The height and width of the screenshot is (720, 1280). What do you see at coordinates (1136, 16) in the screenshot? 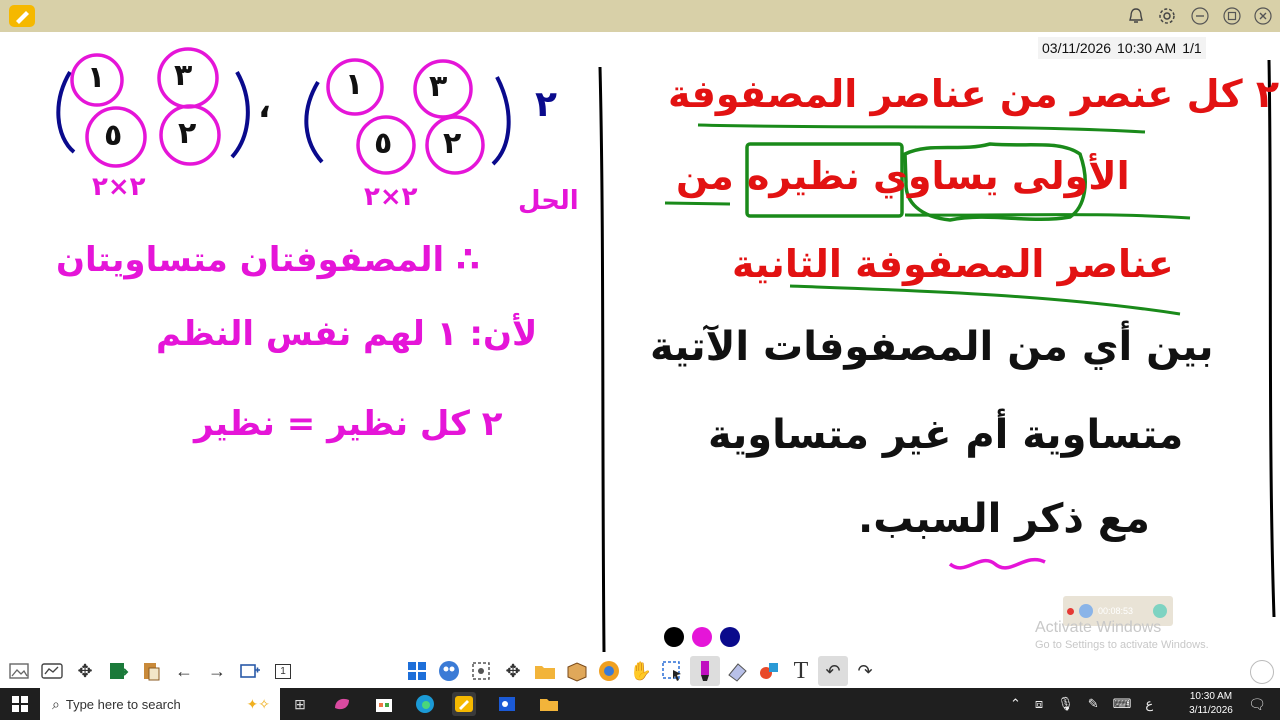
I see `bell-icon` at bounding box center [1136, 16].